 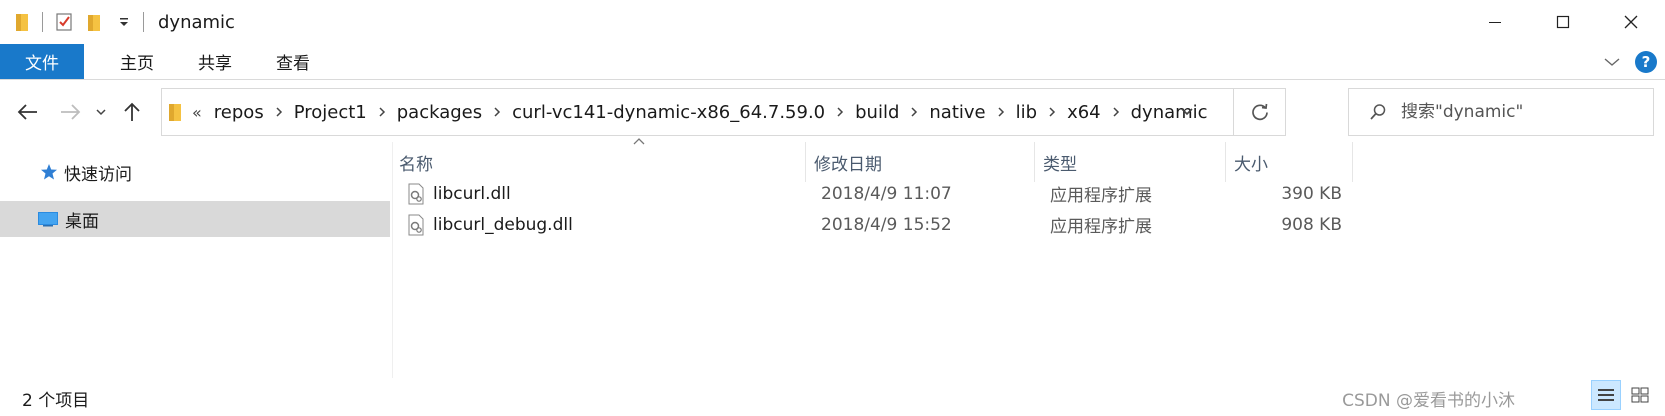 What do you see at coordinates (23, 22) in the screenshot?
I see `folder-icon` at bounding box center [23, 22].